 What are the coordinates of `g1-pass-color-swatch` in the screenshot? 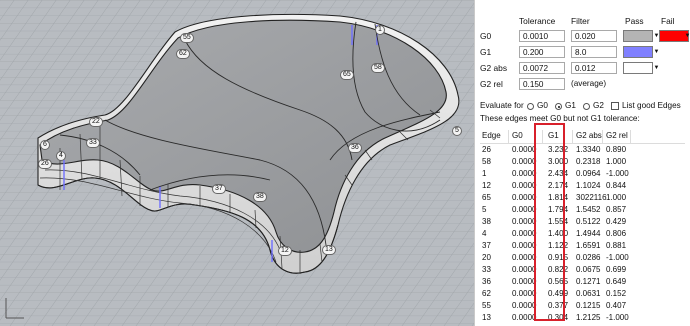 It's located at (638, 52).